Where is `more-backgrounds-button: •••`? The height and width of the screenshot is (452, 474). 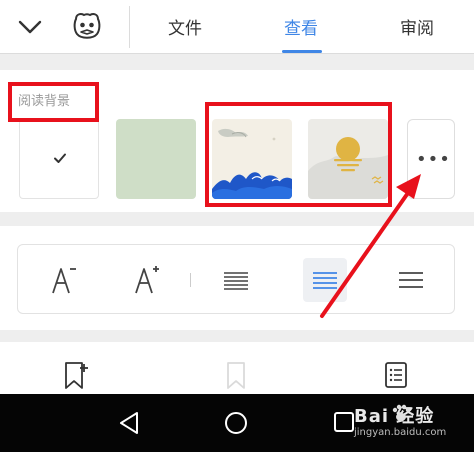
more-backgrounds-button: ••• is located at coordinates (431, 159).